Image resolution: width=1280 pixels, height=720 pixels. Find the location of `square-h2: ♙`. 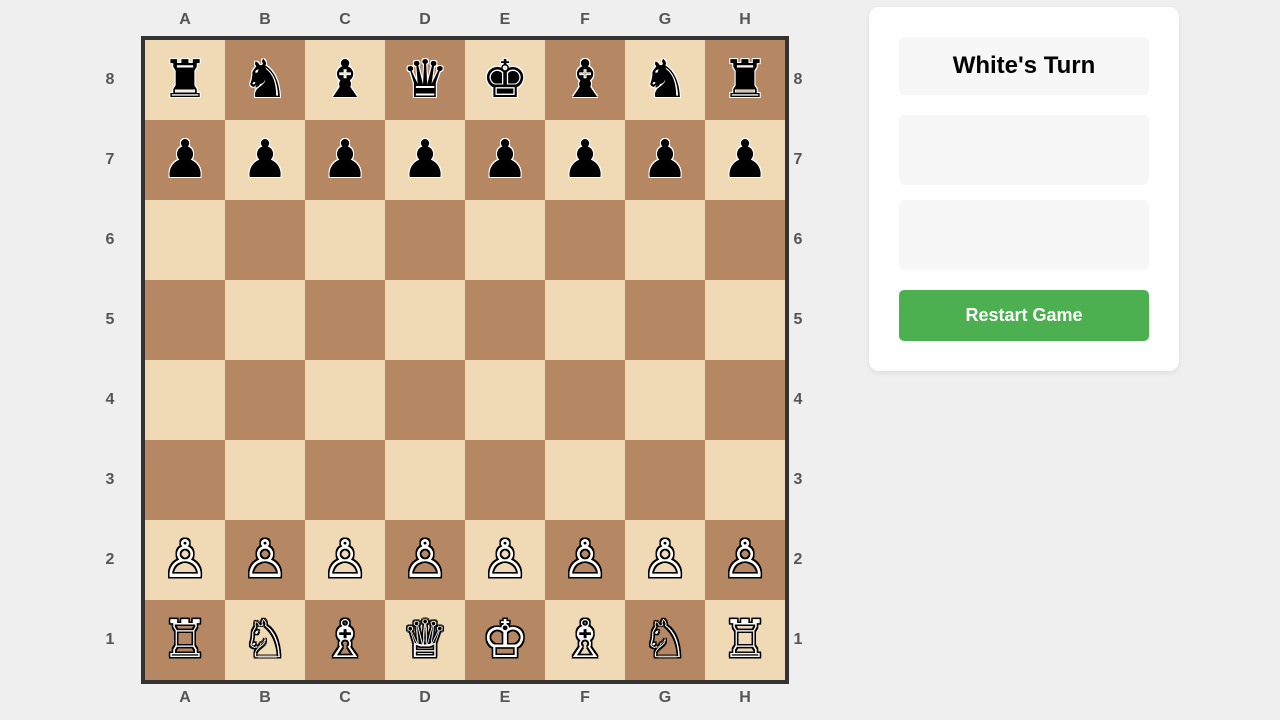

square-h2: ♙ is located at coordinates (745, 560).